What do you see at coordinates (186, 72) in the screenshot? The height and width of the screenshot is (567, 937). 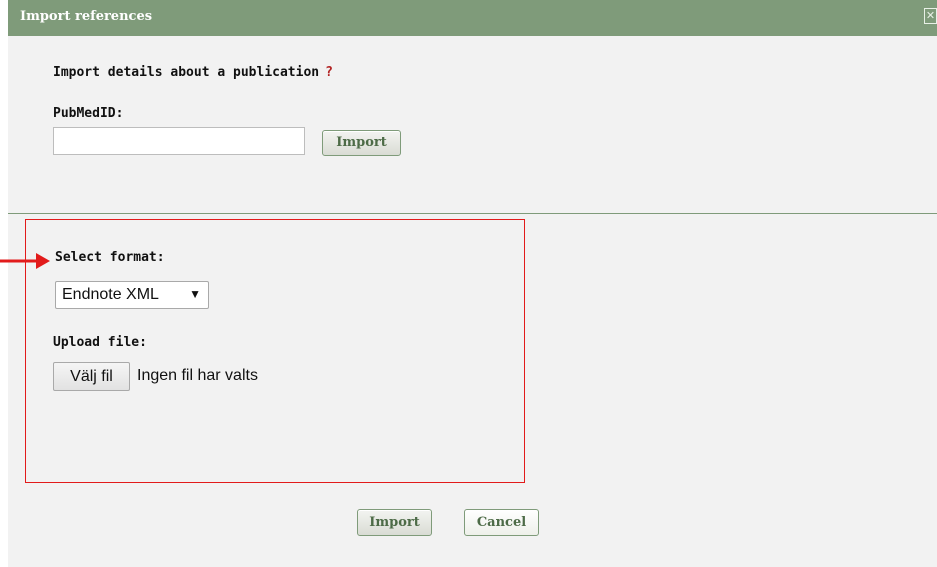 I see `publication-heading-text: Import details about a publication` at bounding box center [186, 72].